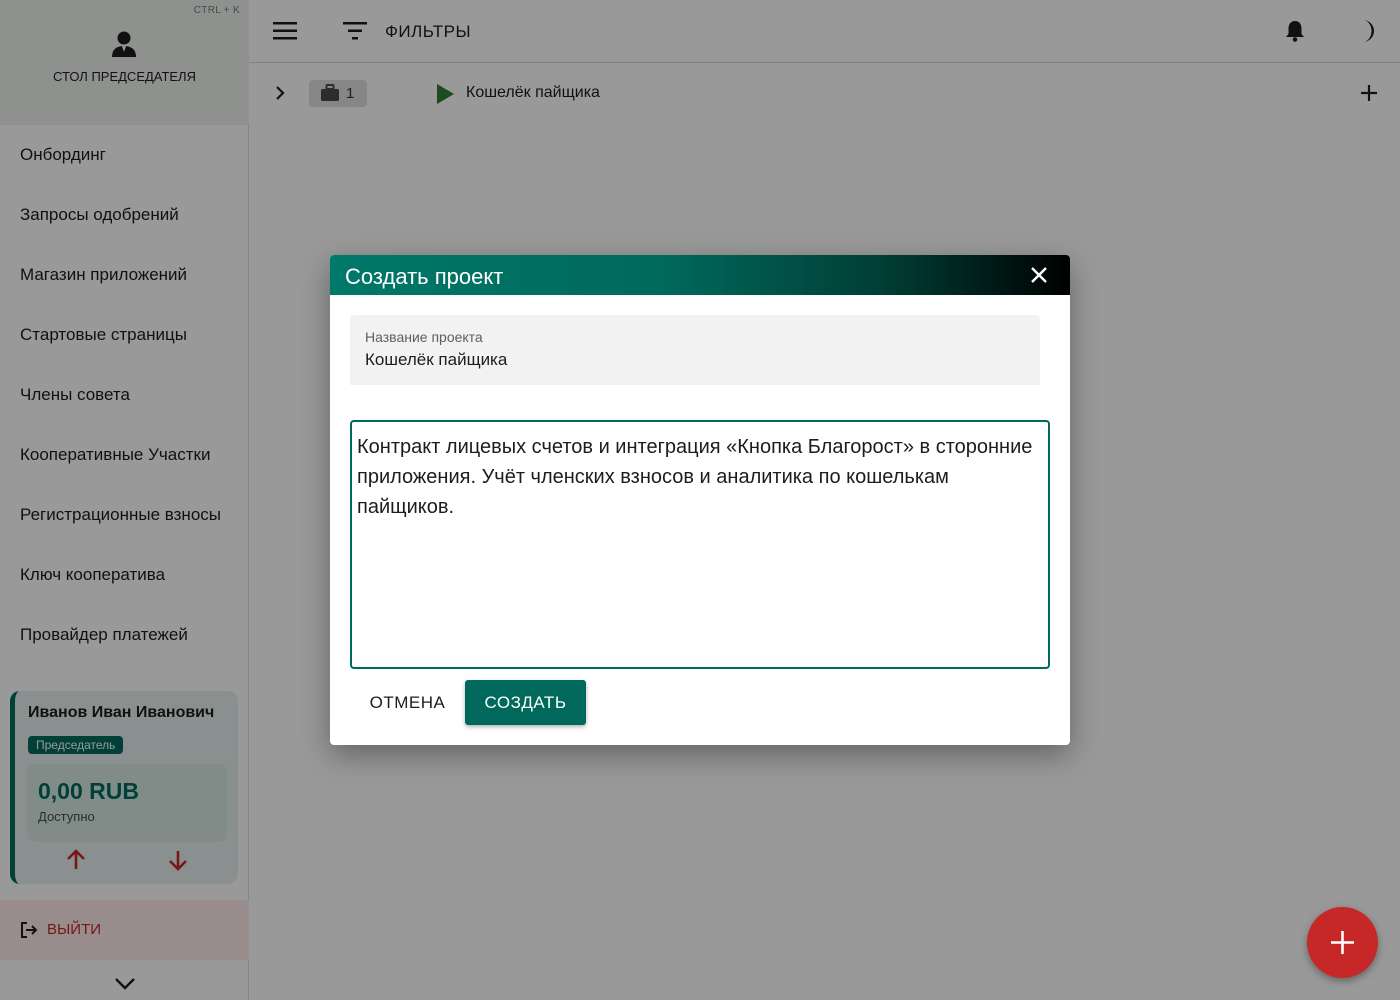 Image resolution: width=1400 pixels, height=1000 pixels. I want to click on cancel-button: ОТМЕНА, so click(407, 702).